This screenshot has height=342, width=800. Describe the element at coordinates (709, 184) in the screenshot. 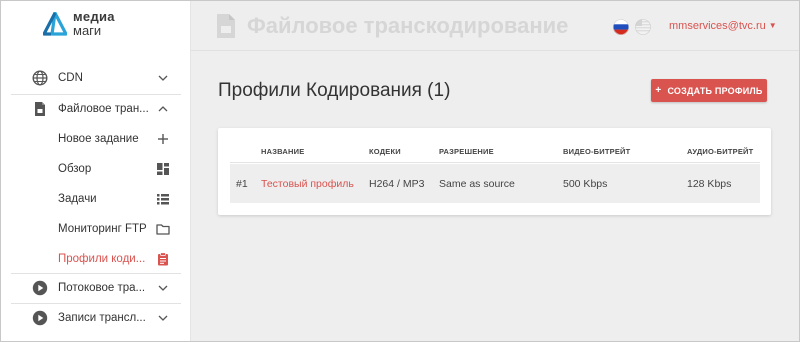

I see `audio-bitrate-cell: 128 Kbps` at that location.